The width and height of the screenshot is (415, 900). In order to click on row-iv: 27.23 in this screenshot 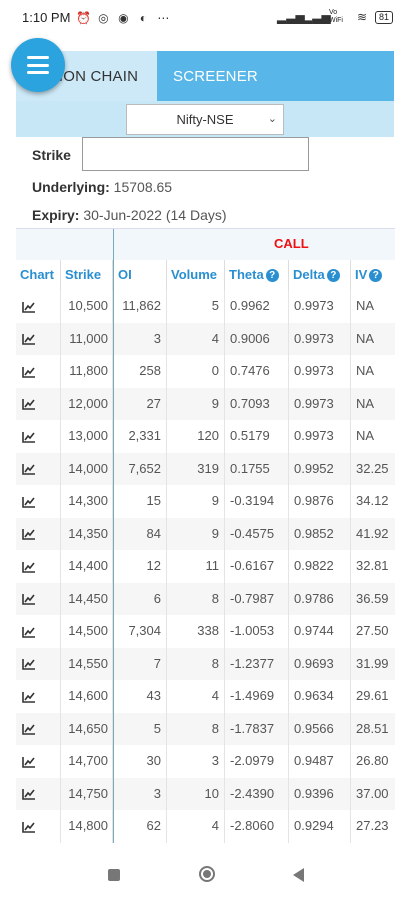, I will do `click(372, 825)`.